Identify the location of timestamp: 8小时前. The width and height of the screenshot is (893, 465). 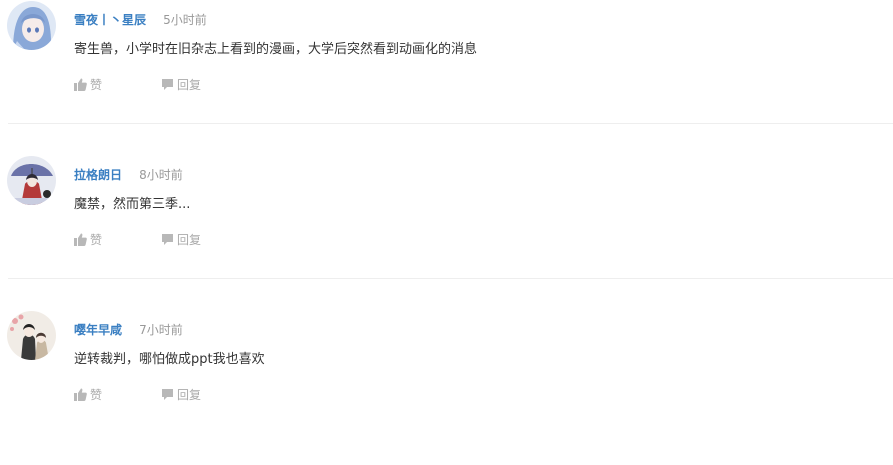
(161, 175).